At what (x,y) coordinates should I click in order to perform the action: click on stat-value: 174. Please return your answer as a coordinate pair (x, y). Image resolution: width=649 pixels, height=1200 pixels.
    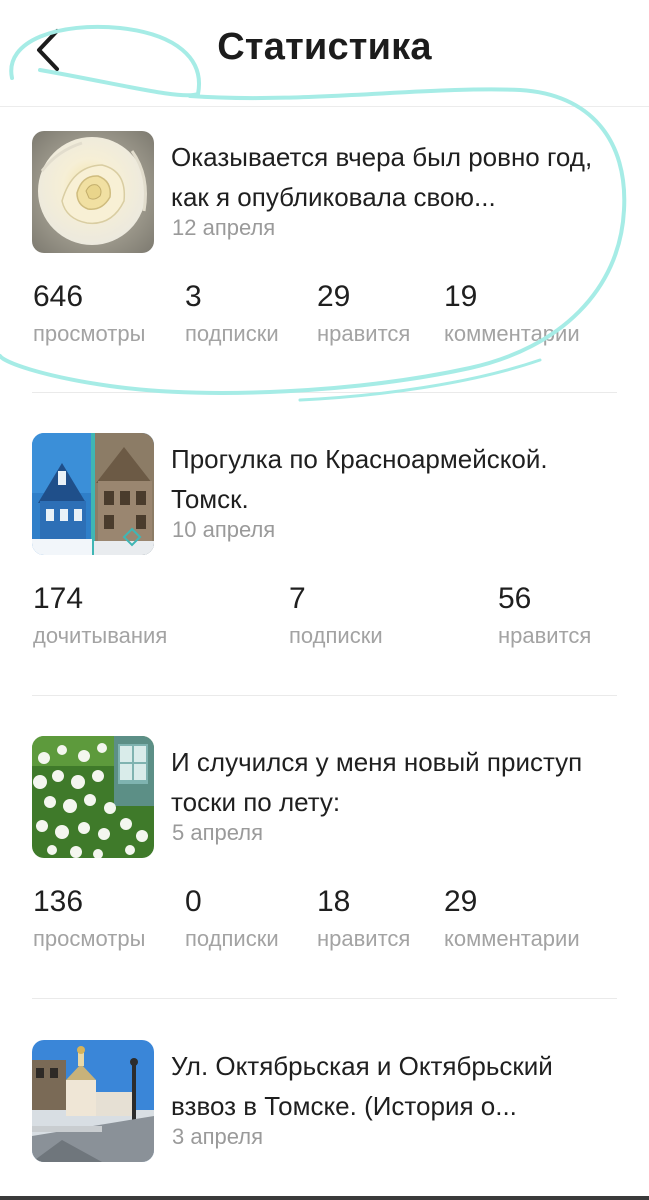
    Looking at the image, I should click on (58, 598).